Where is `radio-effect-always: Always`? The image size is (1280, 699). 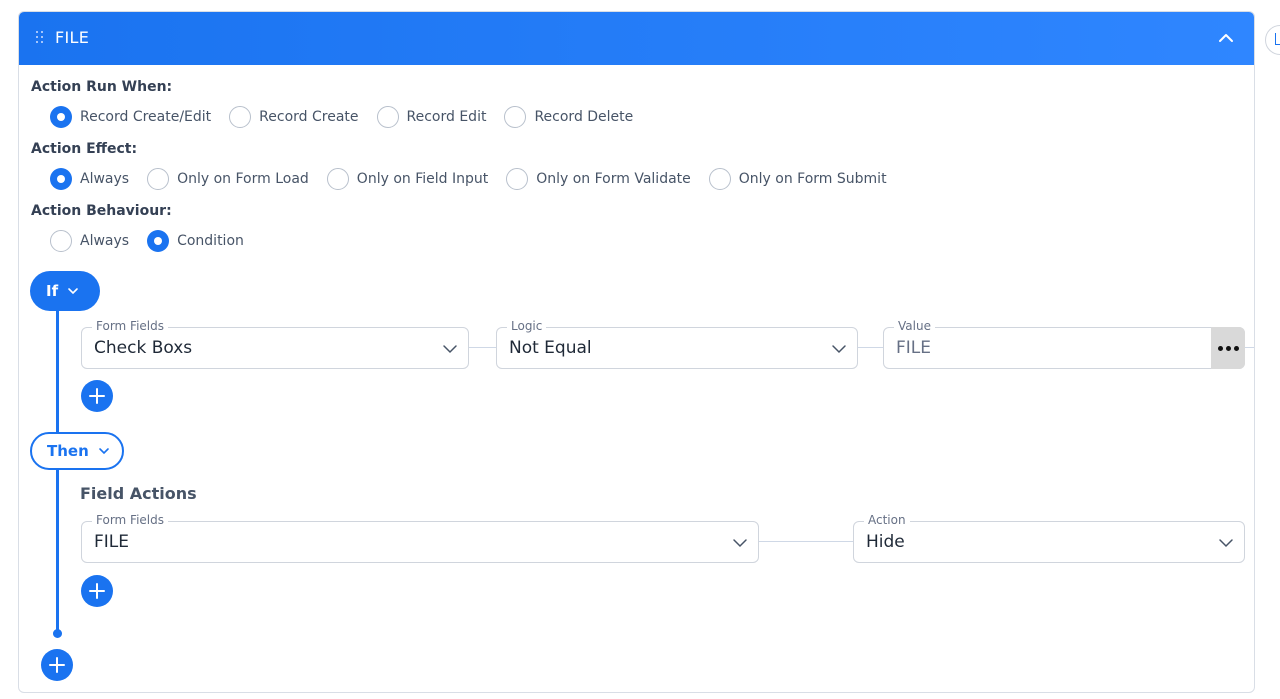 radio-effect-always: Always is located at coordinates (89, 179).